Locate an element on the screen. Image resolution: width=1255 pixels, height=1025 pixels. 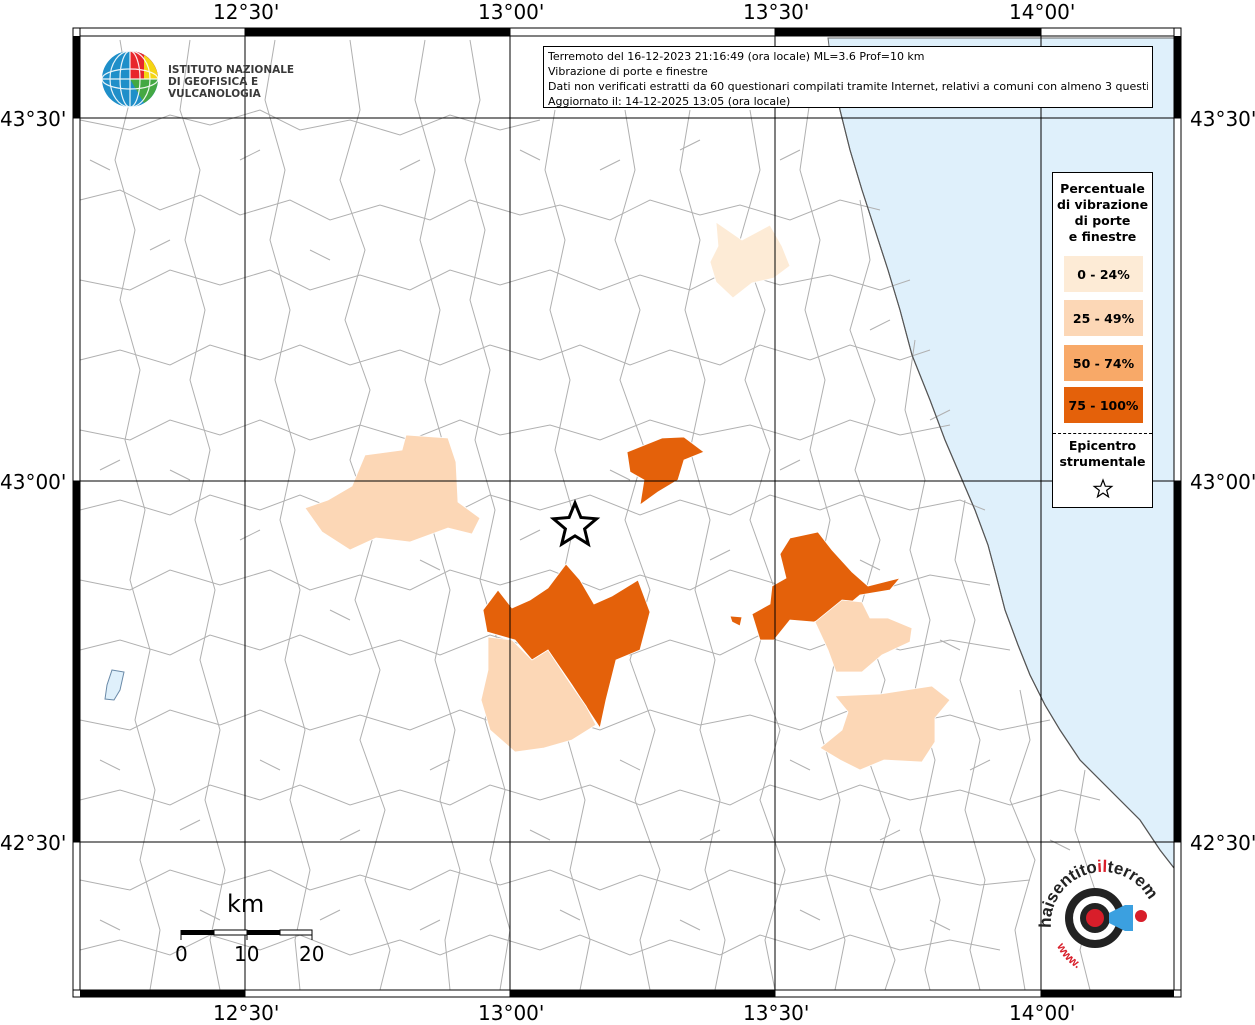
lat-label-left-2: 43°00' is located at coordinates (33, 482).